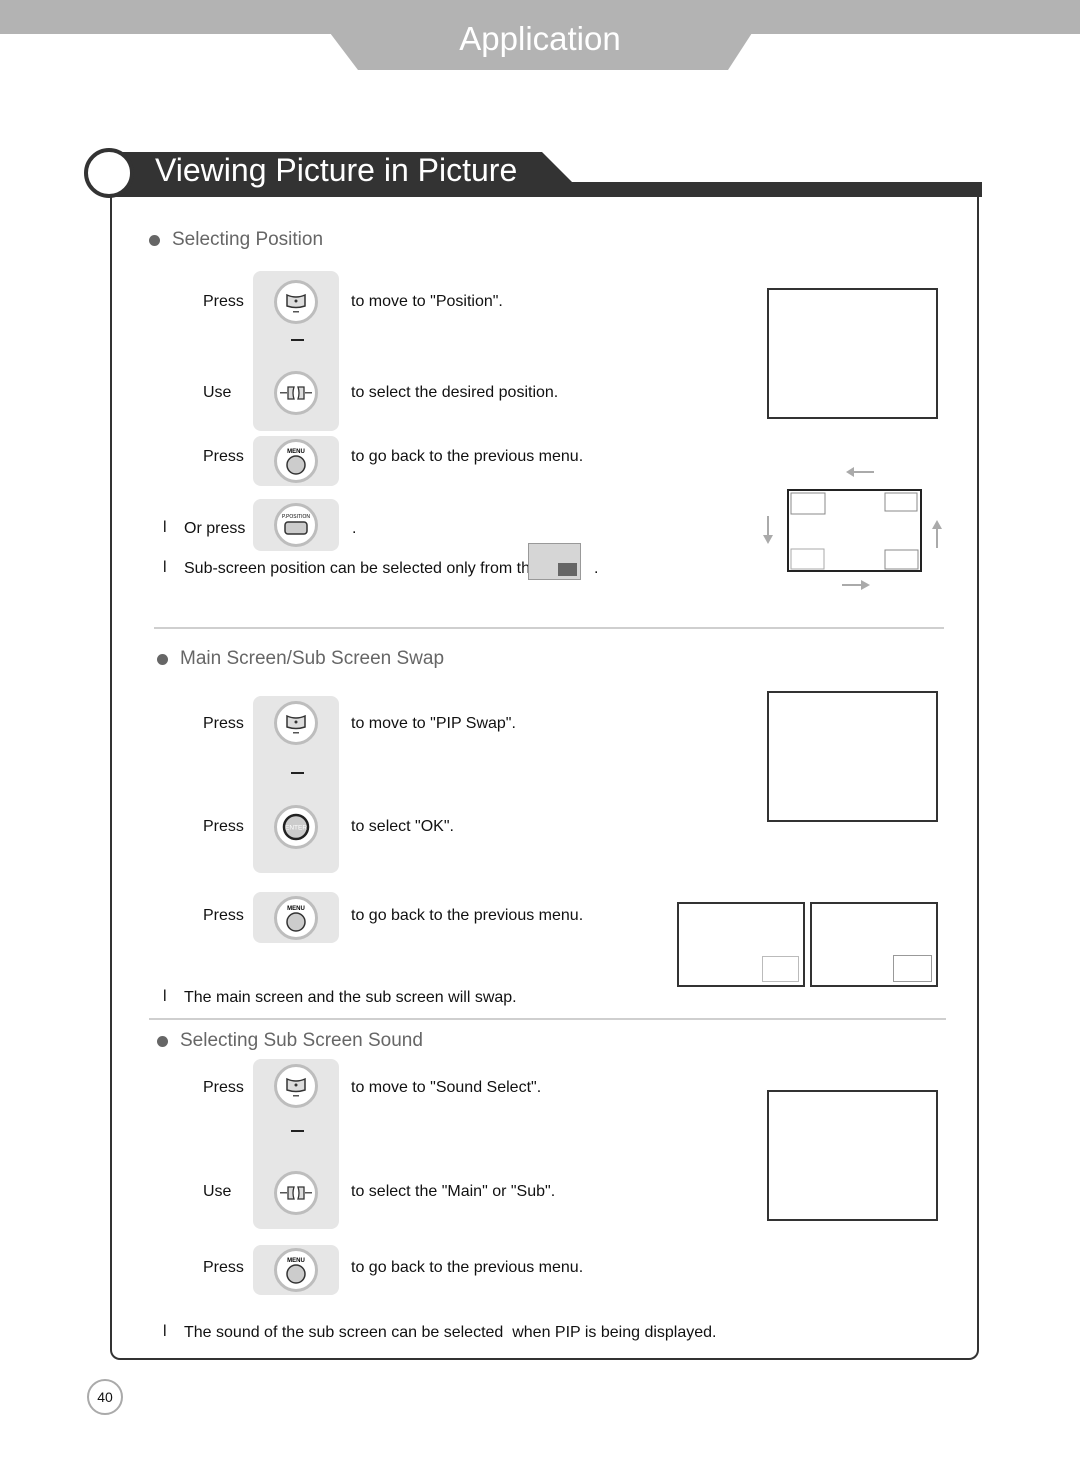 Image resolution: width=1080 pixels, height=1476 pixels. I want to click on swap-after-illustration, so click(874, 944).